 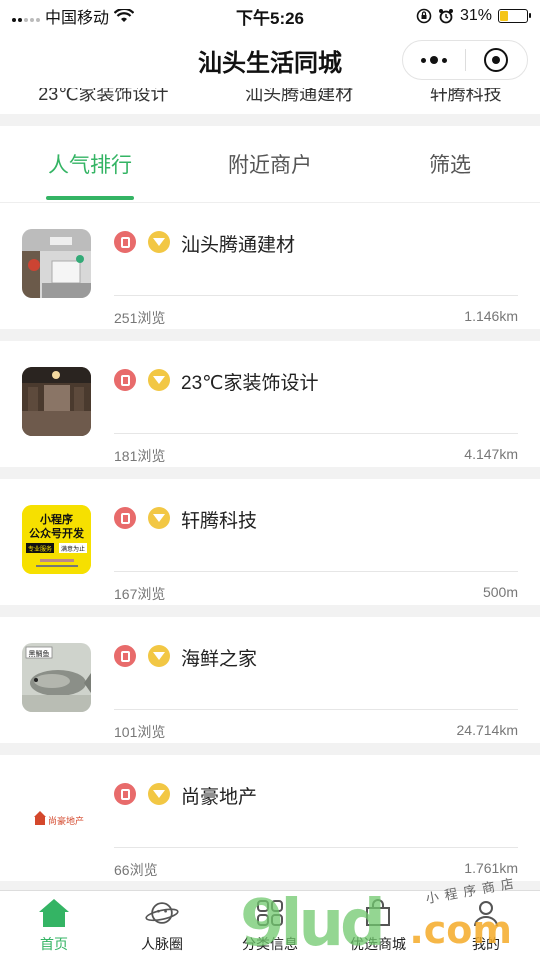 I want to click on carousel-strip: 23℃家装饰设计 汕头腾通建材 轩腾科技, so click(x=270, y=101).